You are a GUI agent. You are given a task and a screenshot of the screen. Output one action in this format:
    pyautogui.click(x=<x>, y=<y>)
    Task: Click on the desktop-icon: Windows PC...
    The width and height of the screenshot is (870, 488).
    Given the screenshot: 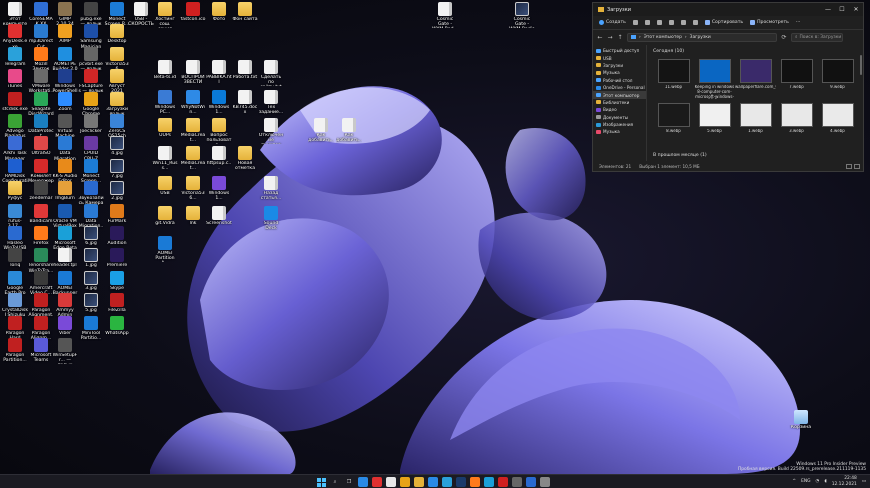 What is the action you would take?
    pyautogui.click(x=165, y=103)
    